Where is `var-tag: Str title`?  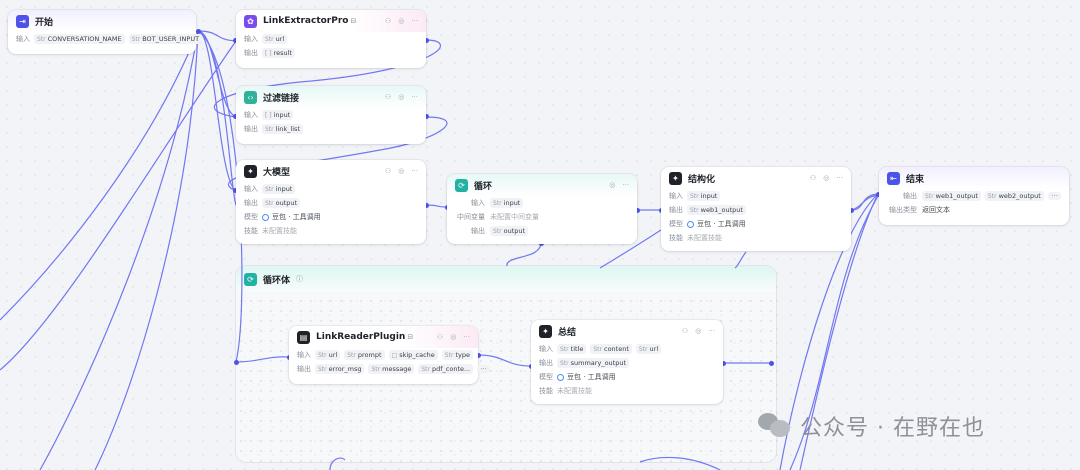 var-tag: Str title is located at coordinates (572, 349).